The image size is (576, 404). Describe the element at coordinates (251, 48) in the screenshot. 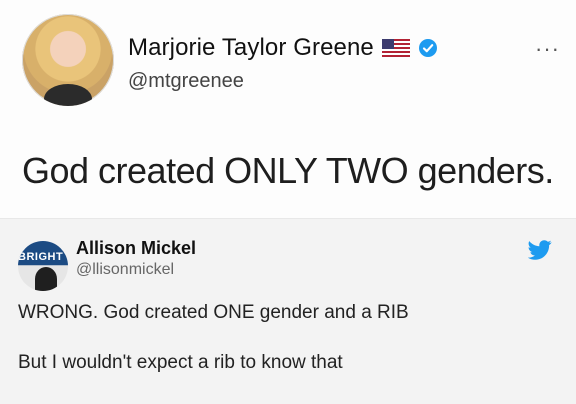

I see `author-name: Marjorie Taylor Greene` at that location.